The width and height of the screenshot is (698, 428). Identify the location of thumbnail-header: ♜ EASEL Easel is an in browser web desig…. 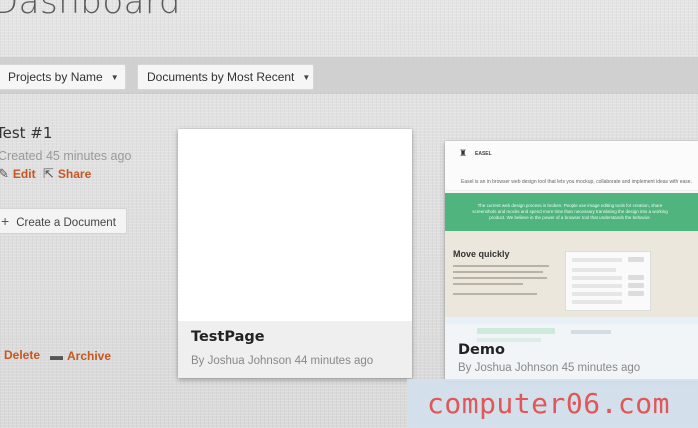
(571, 166).